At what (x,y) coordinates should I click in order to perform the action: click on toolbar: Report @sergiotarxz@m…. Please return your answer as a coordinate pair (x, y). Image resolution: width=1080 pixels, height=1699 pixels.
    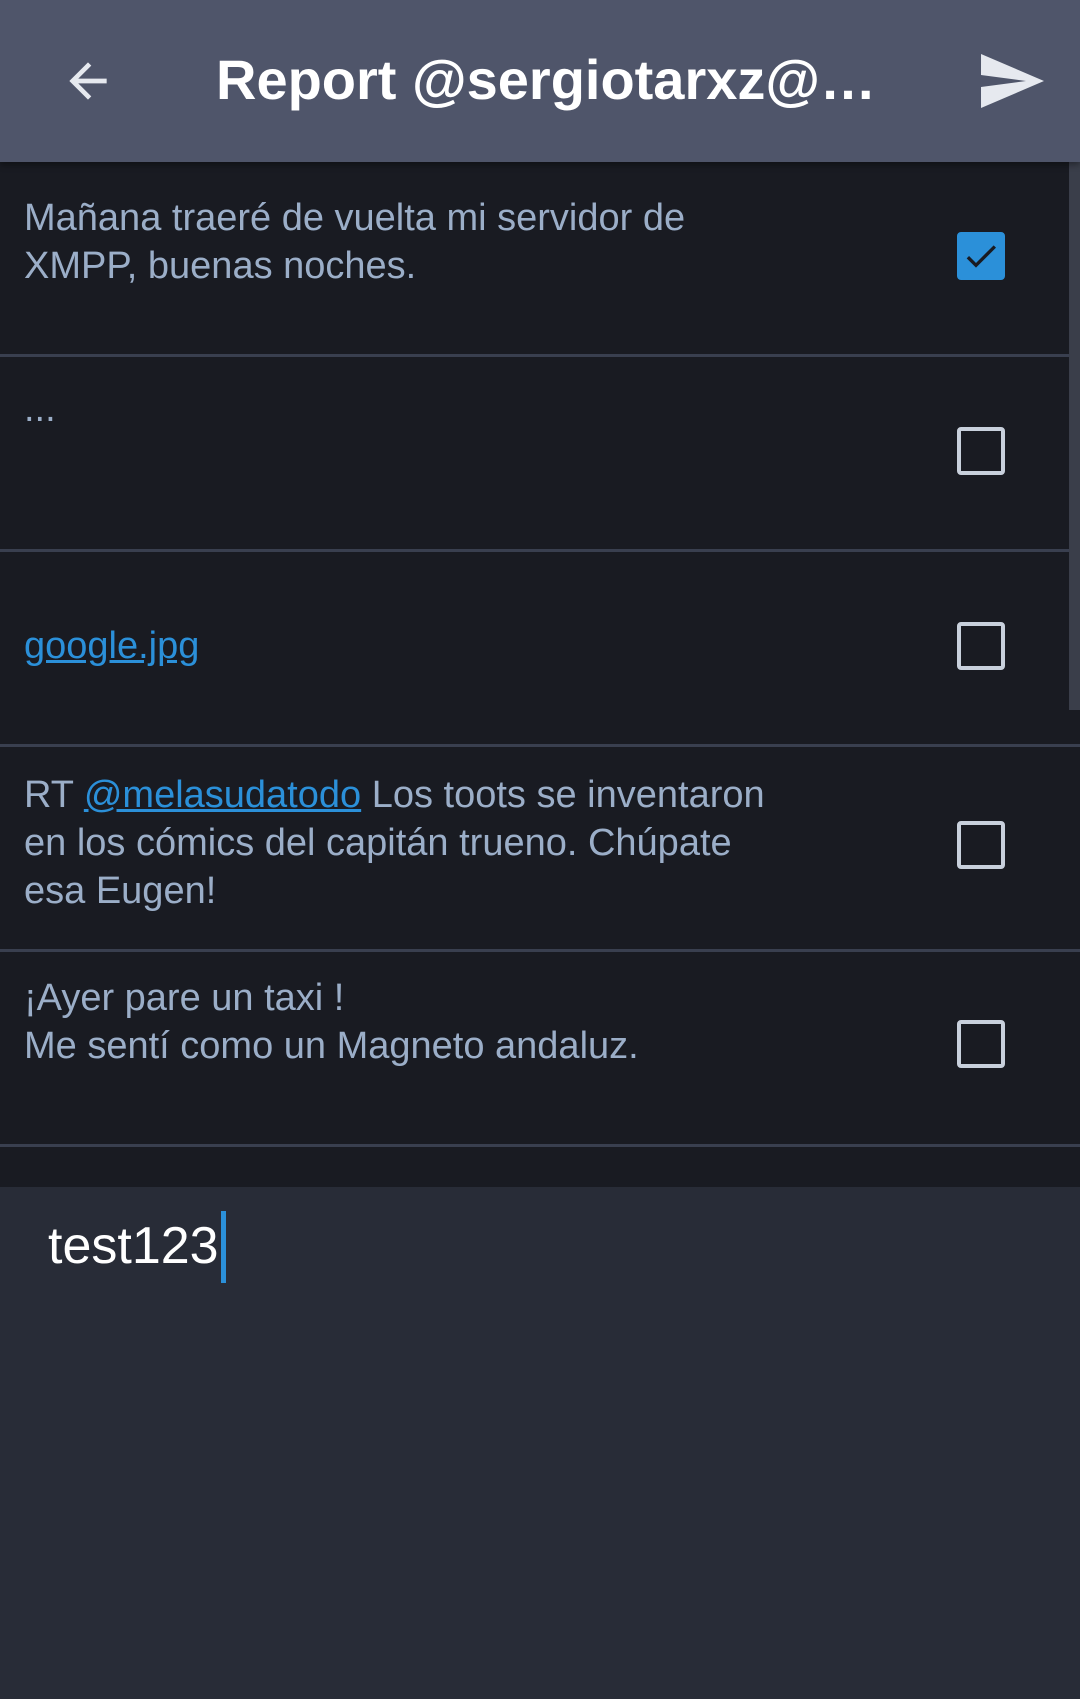
    Looking at the image, I should click on (540, 81).